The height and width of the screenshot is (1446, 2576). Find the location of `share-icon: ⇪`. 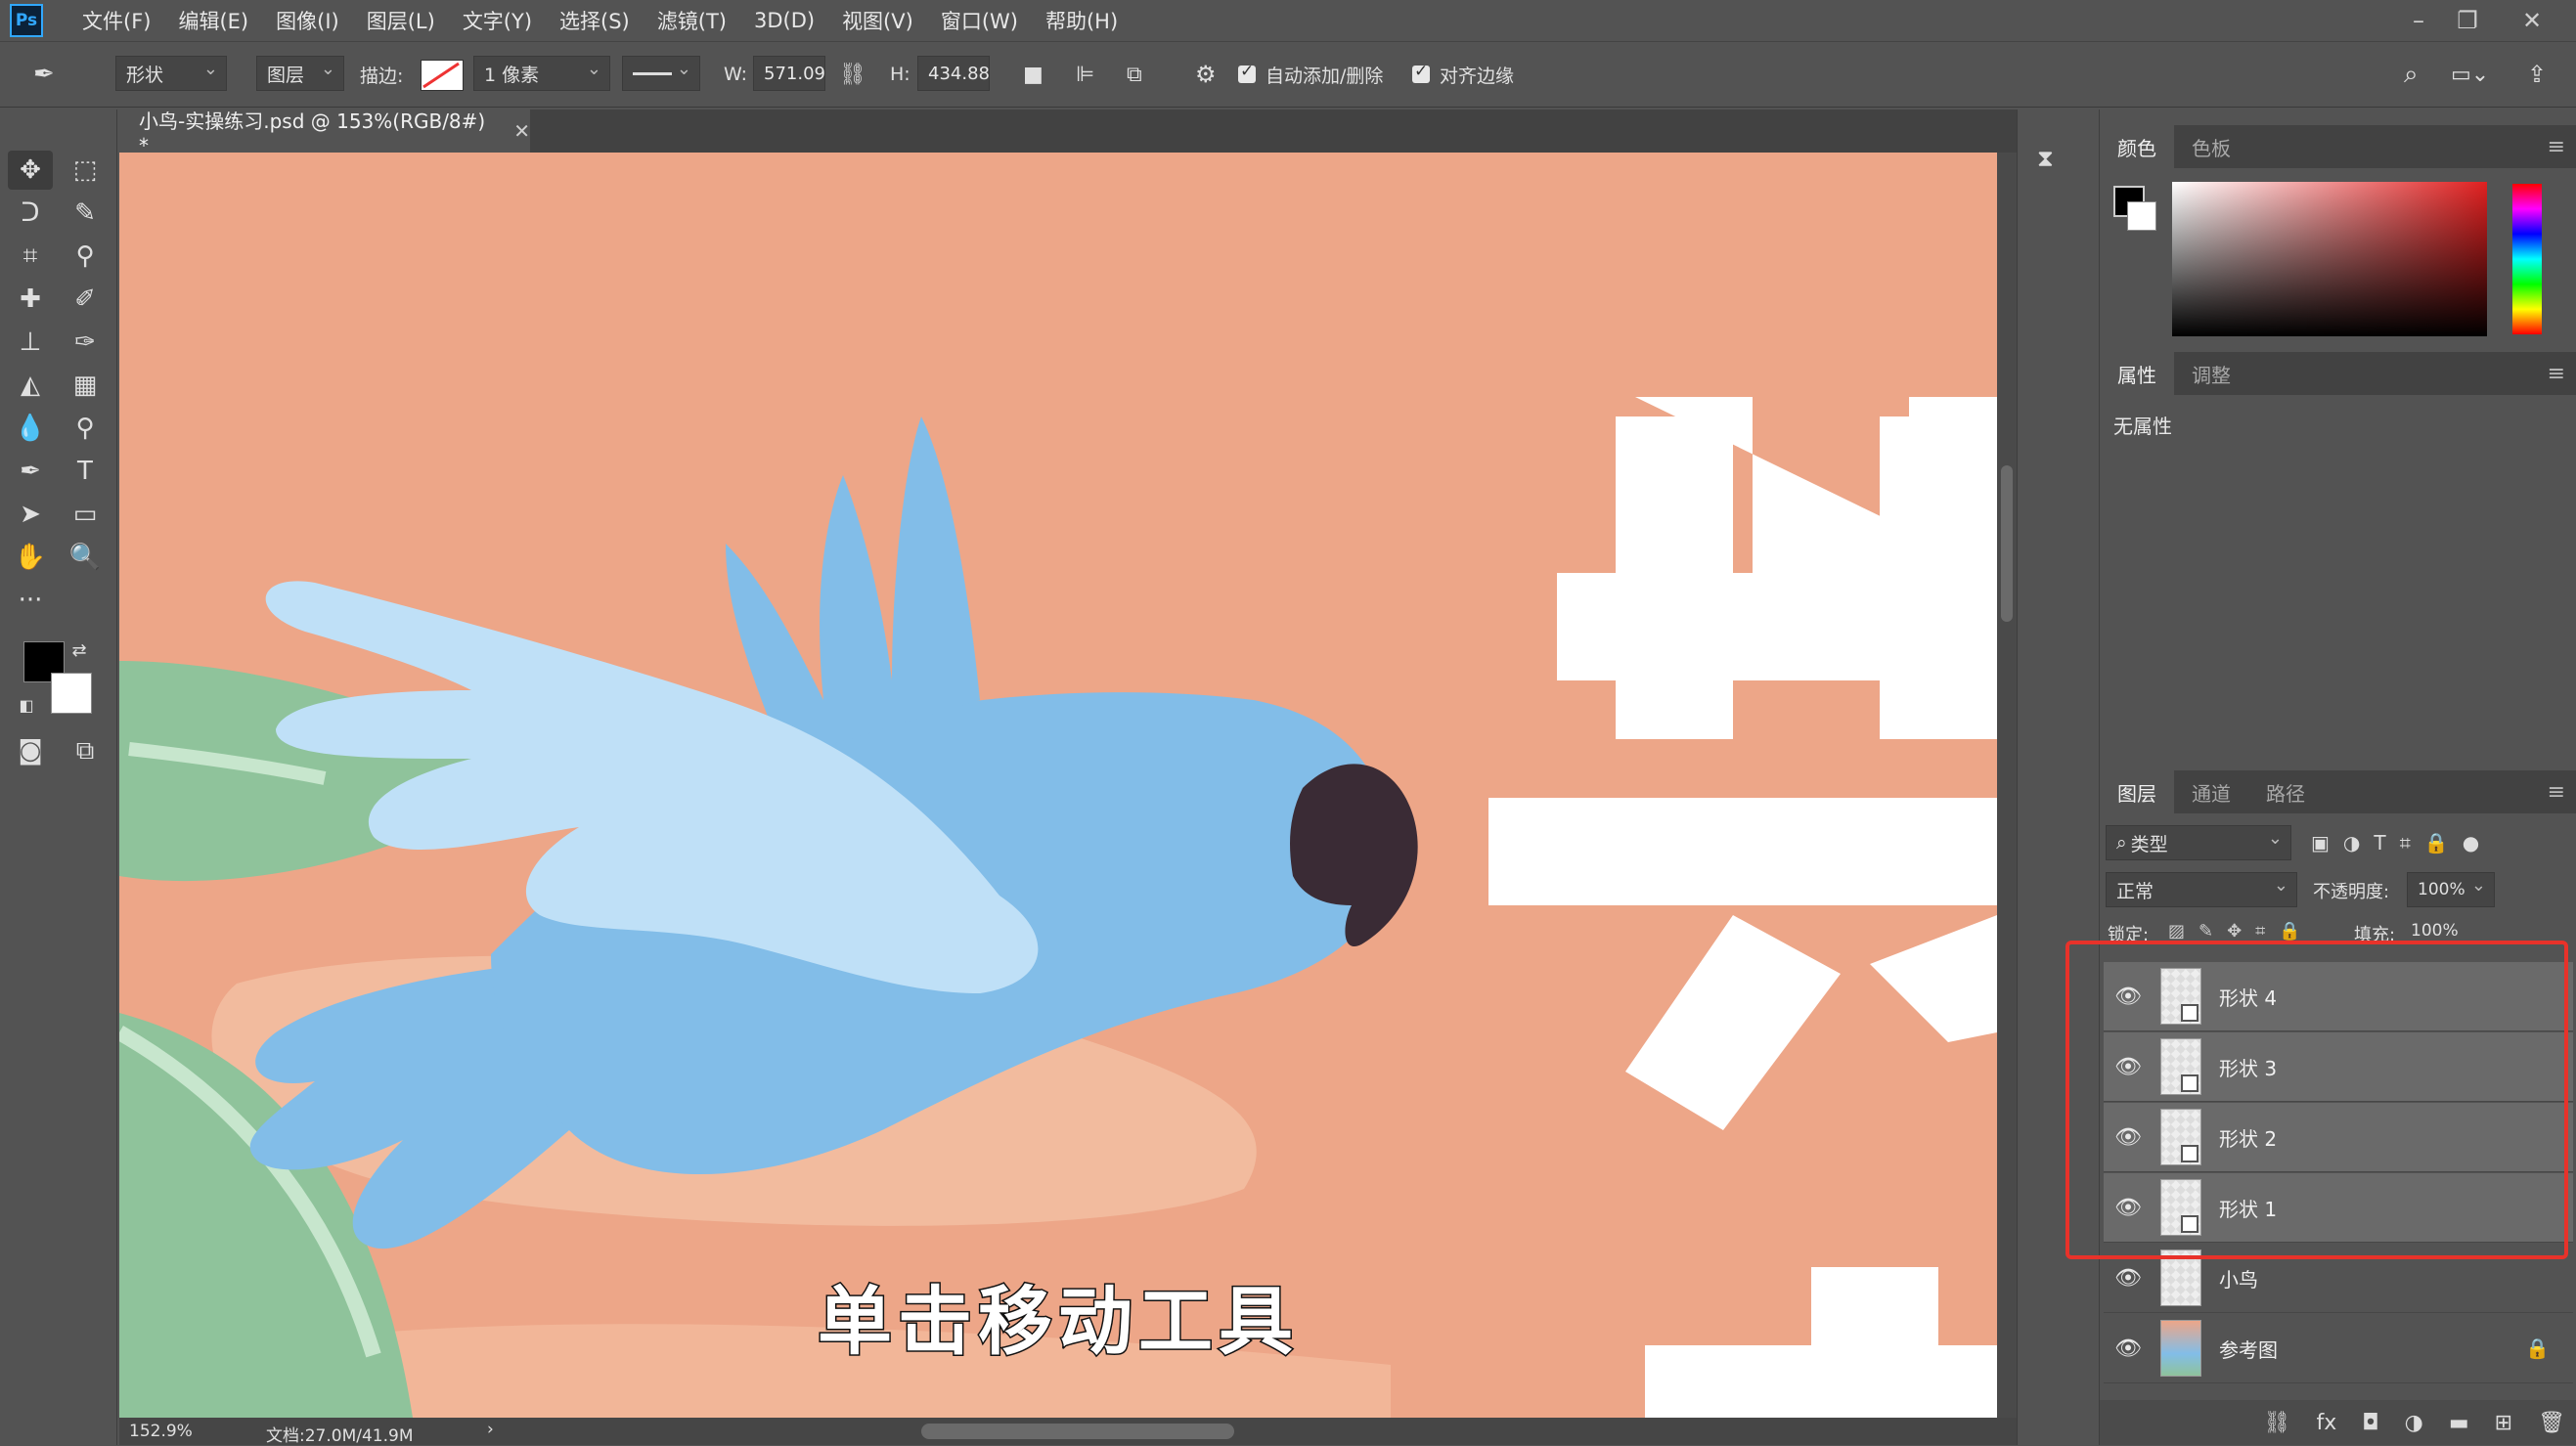

share-icon: ⇪ is located at coordinates (2537, 74).